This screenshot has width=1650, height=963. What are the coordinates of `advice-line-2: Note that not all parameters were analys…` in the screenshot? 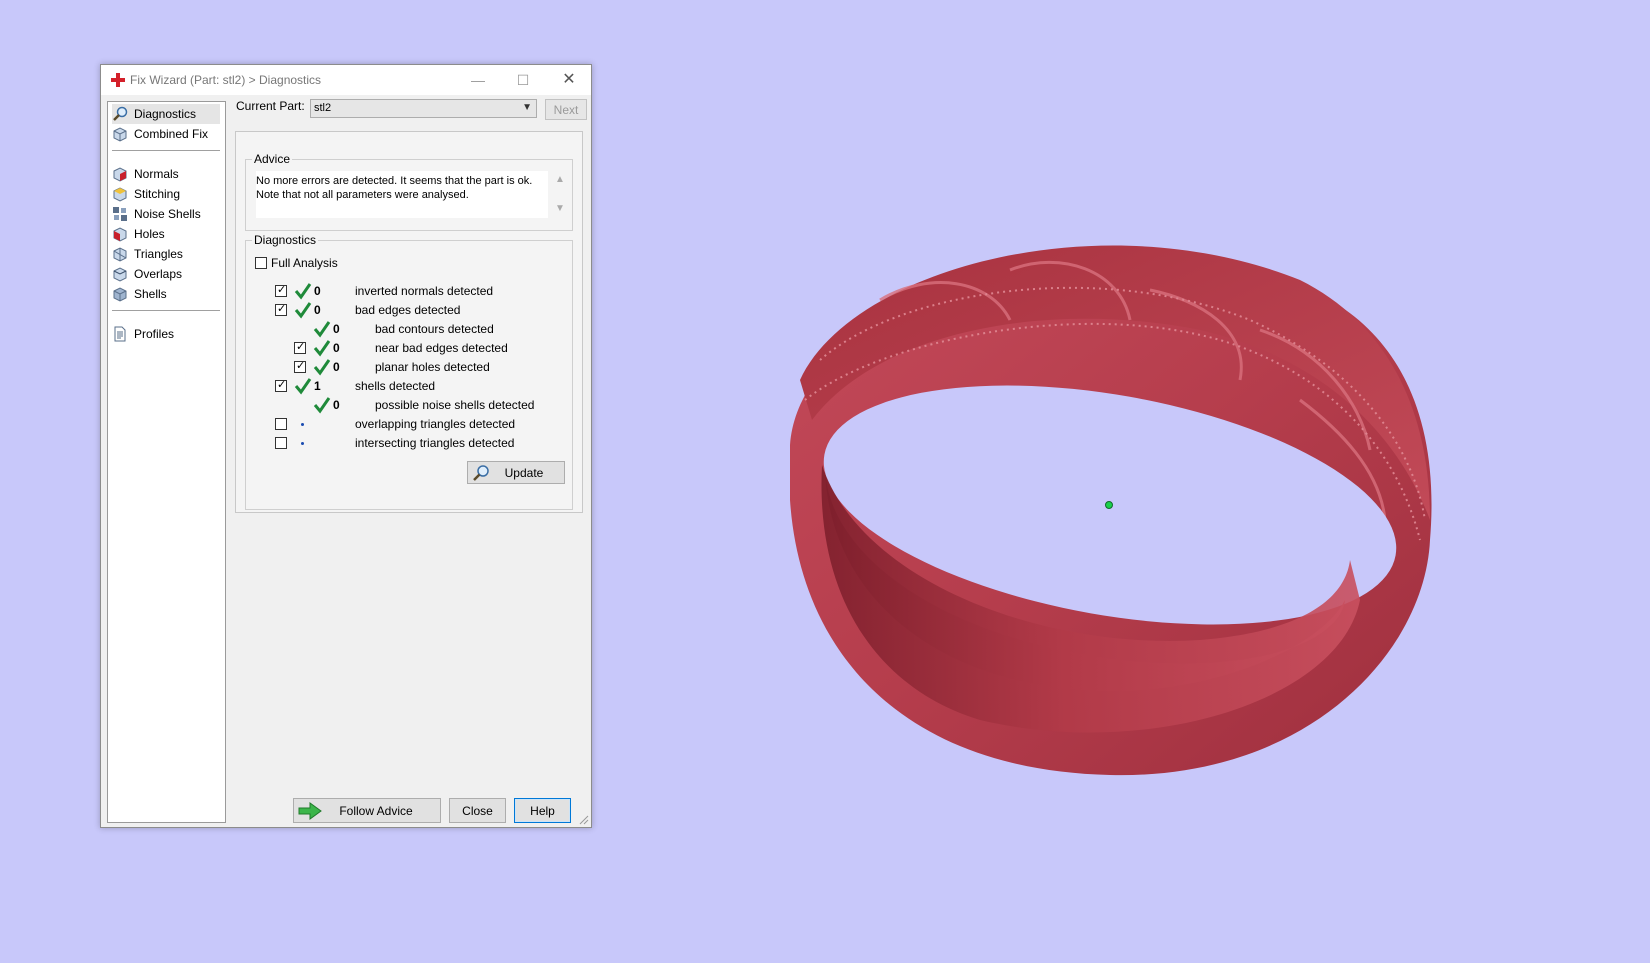 It's located at (362, 195).